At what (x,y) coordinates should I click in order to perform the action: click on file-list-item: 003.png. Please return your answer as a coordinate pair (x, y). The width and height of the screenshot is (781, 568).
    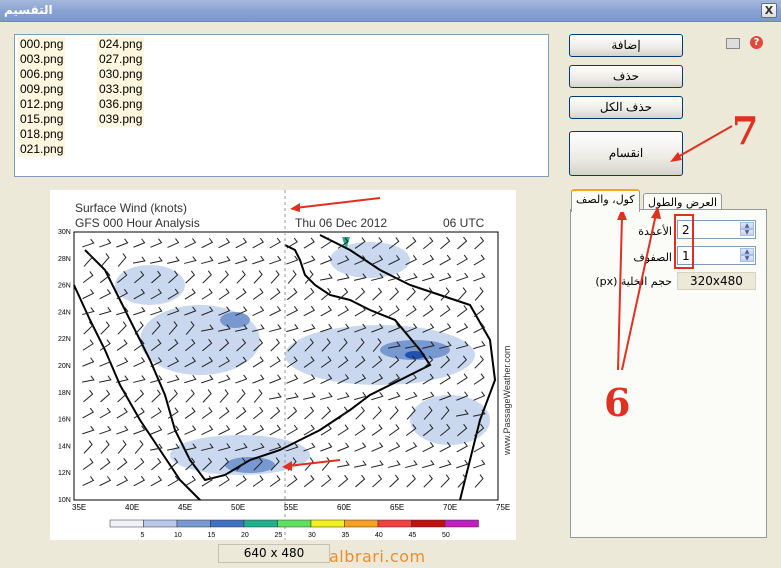
    Looking at the image, I should click on (42, 59).